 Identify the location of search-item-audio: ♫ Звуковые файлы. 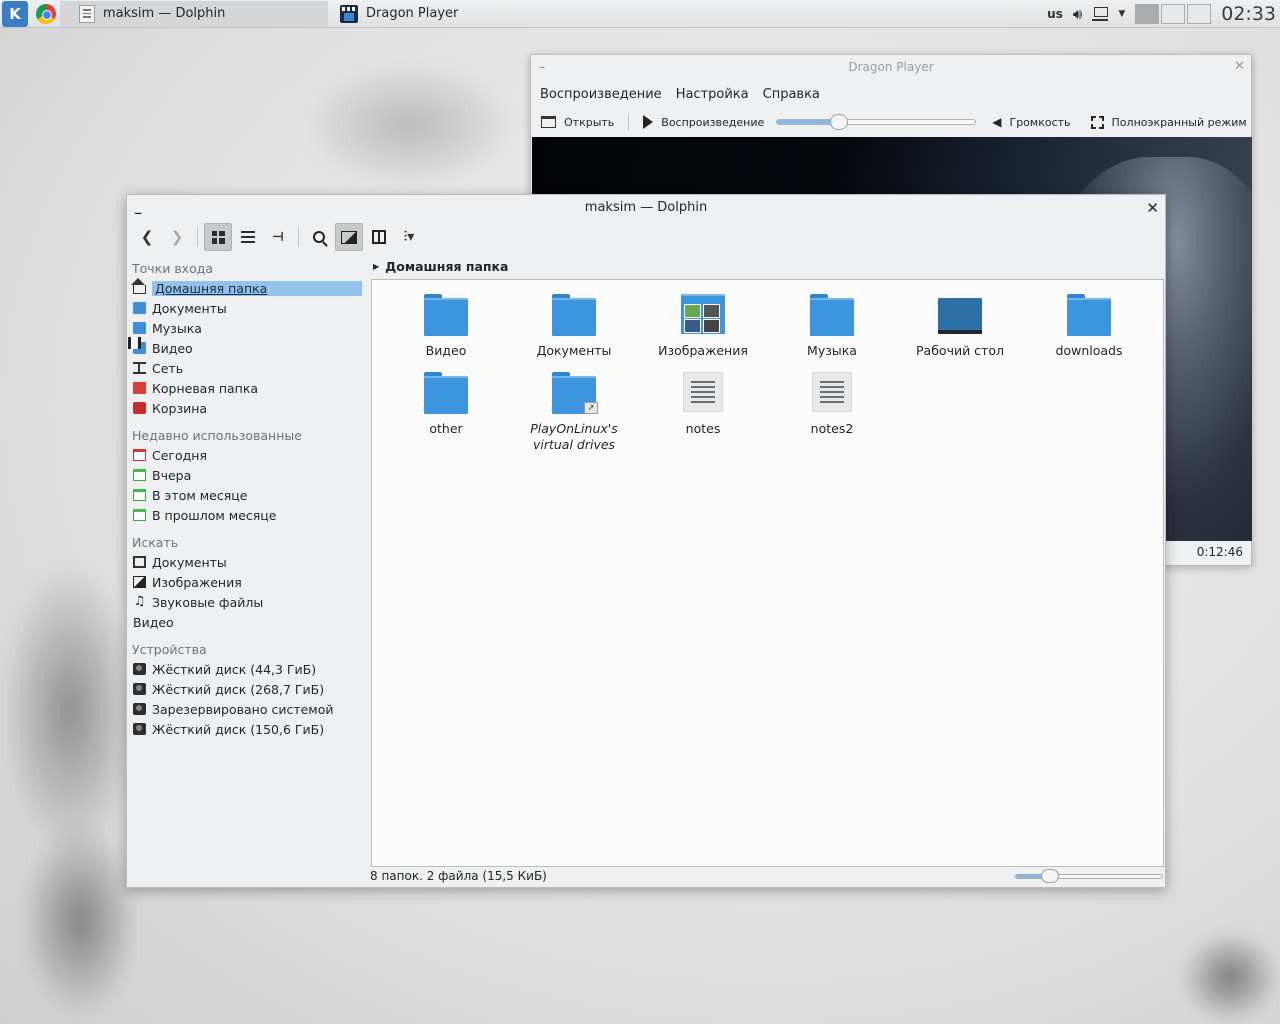
(247, 602).